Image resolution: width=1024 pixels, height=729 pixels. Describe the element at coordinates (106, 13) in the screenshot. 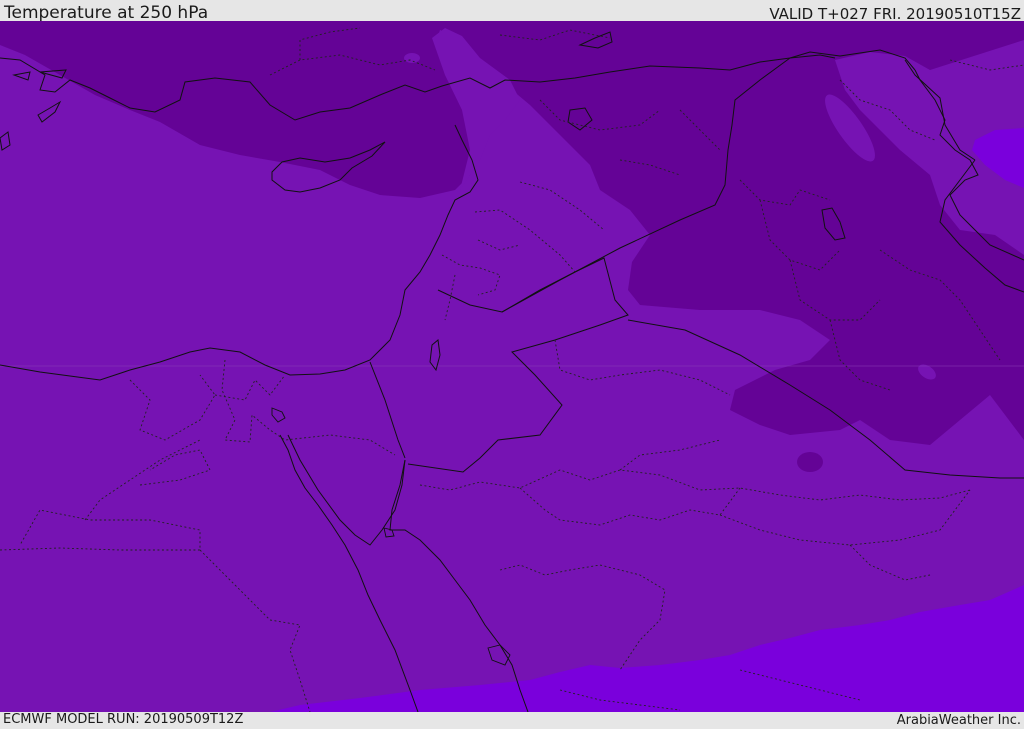

I see `map-title: Temperature at 250 hPa` at that location.